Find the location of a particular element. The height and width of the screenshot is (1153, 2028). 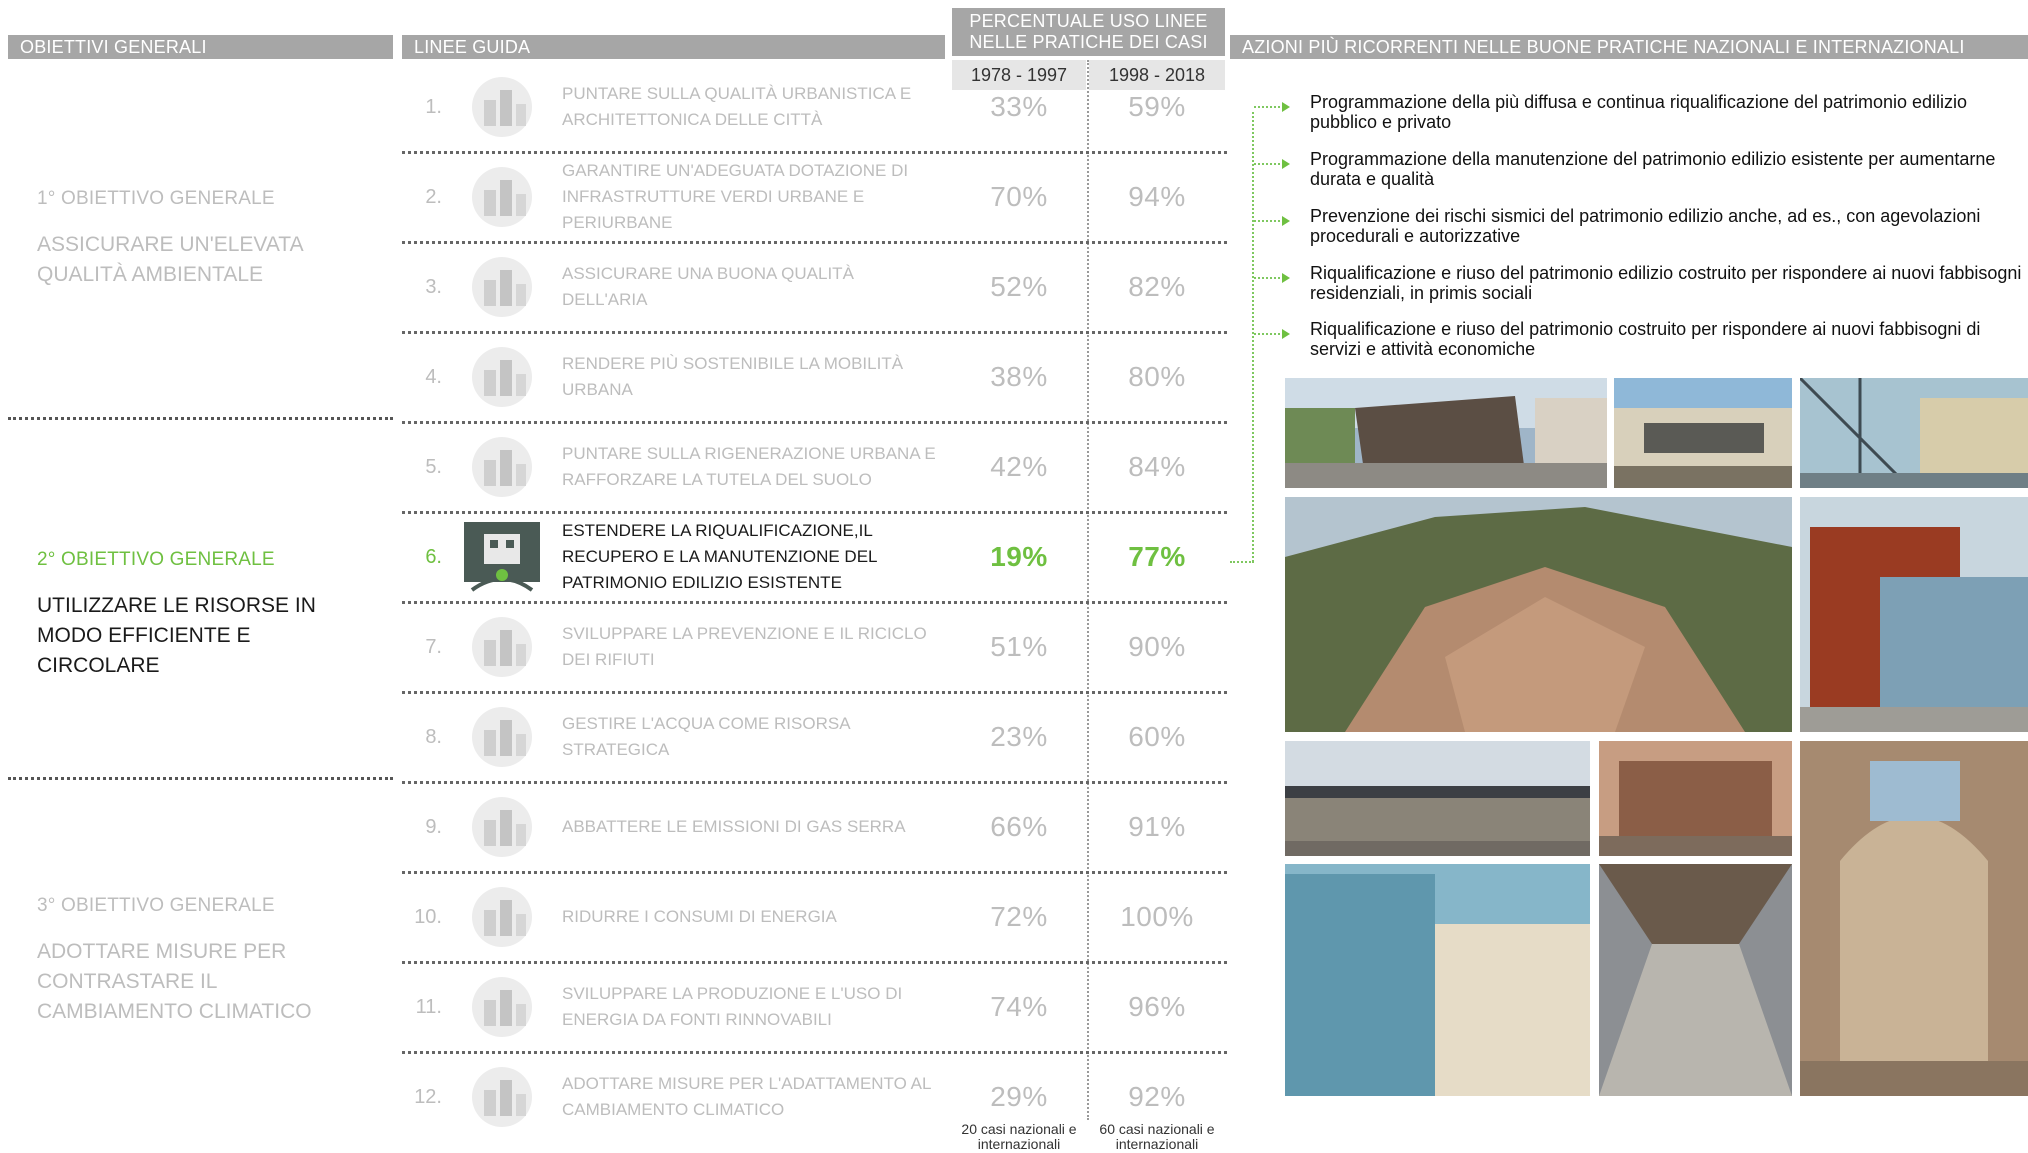

photo-ruined-nave is located at coordinates (1914, 918).